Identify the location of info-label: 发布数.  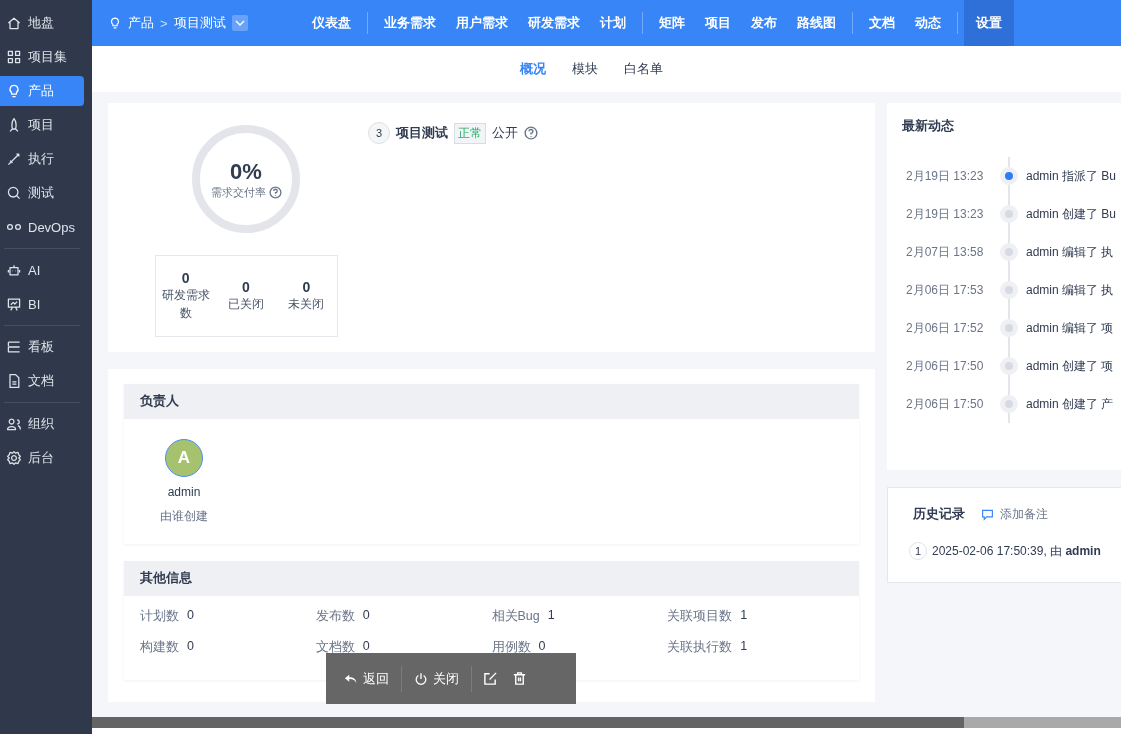
(335, 616).